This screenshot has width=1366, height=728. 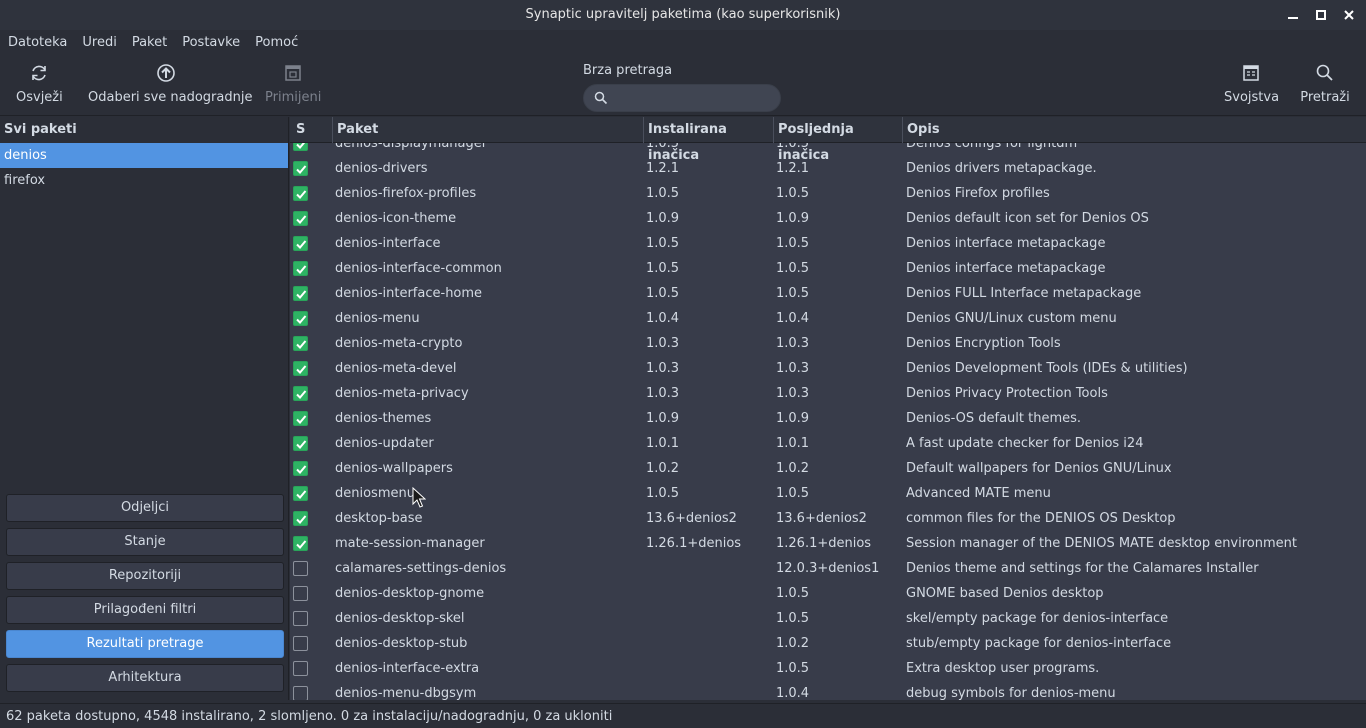 I want to click on sidebar-header: Svi paketi, so click(x=144, y=130).